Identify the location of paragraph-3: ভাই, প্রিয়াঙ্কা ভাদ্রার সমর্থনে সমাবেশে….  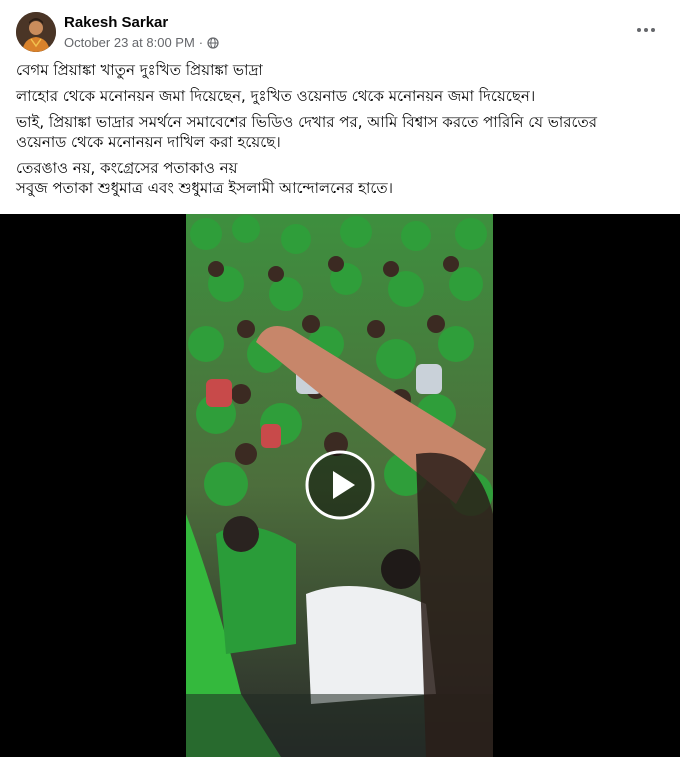
(341, 132).